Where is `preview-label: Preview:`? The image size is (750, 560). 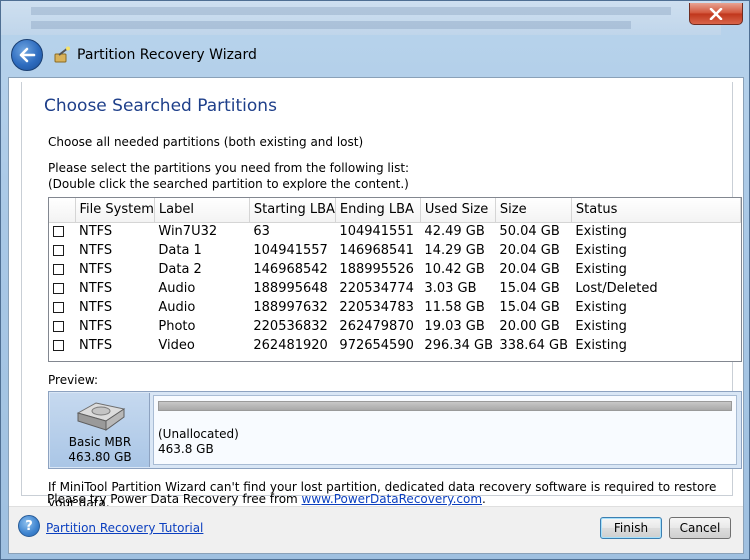 preview-label: Preview: is located at coordinates (73, 380).